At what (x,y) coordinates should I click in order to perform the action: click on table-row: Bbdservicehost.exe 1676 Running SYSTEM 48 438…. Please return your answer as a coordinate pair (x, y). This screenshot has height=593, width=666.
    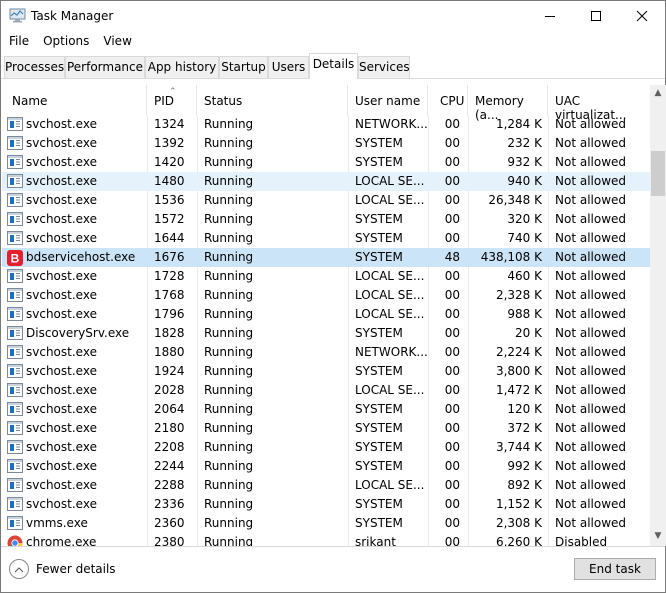
    Looking at the image, I should click on (326, 257).